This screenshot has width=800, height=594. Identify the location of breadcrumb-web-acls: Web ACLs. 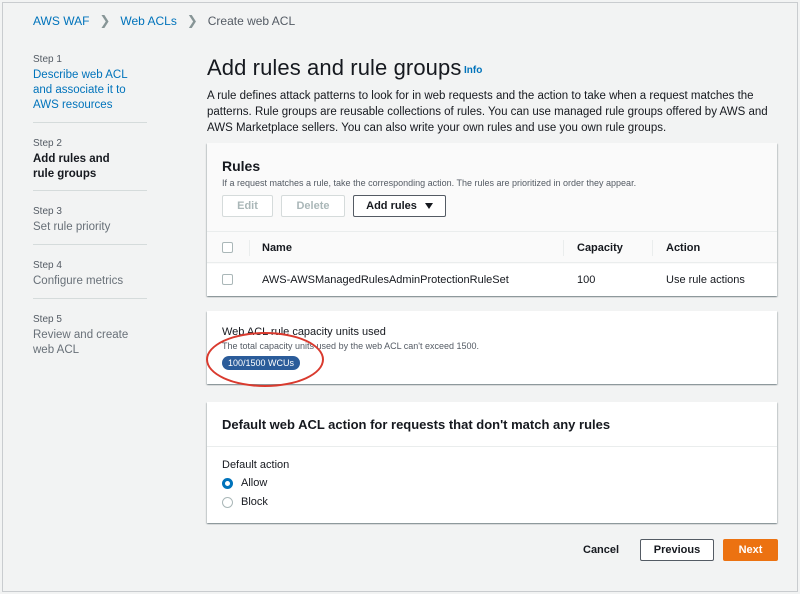
(148, 21).